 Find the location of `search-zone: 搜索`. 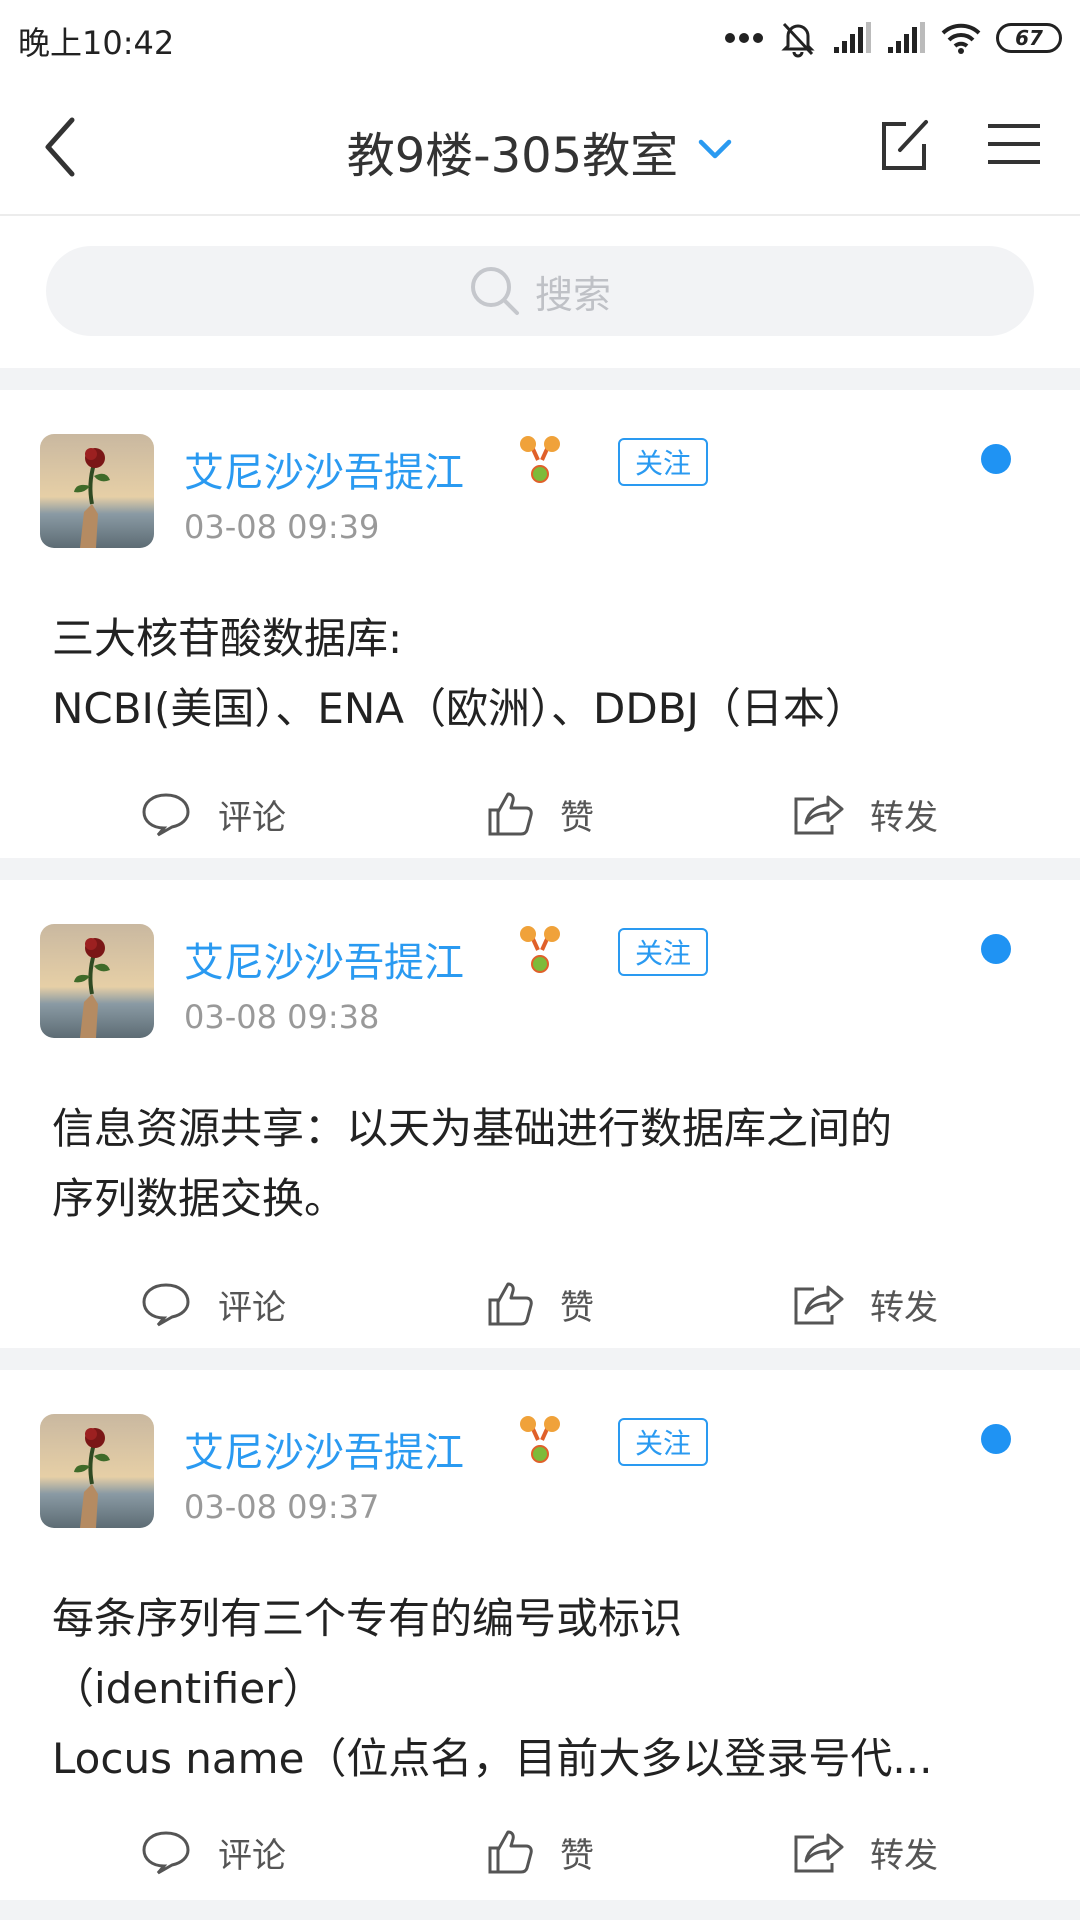

search-zone: 搜索 is located at coordinates (540, 293).